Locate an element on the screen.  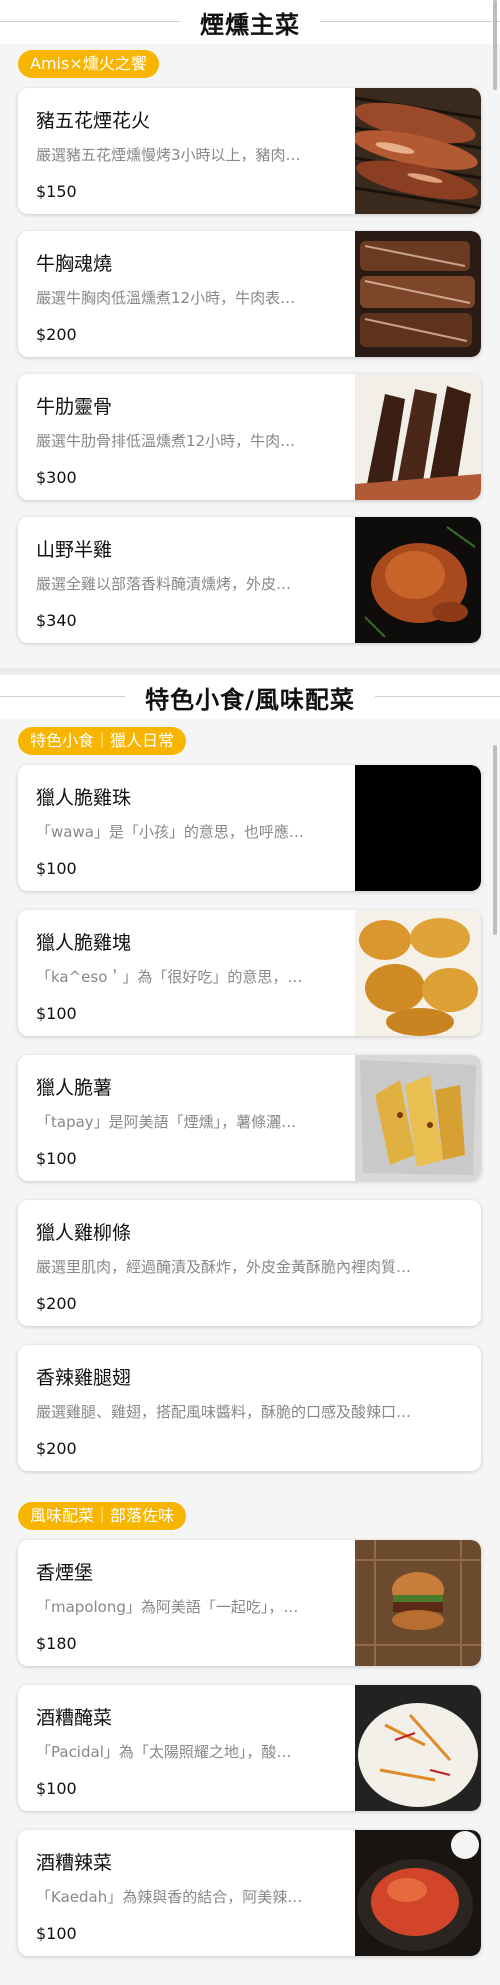
bacon-grill-photo is located at coordinates (418, 151).